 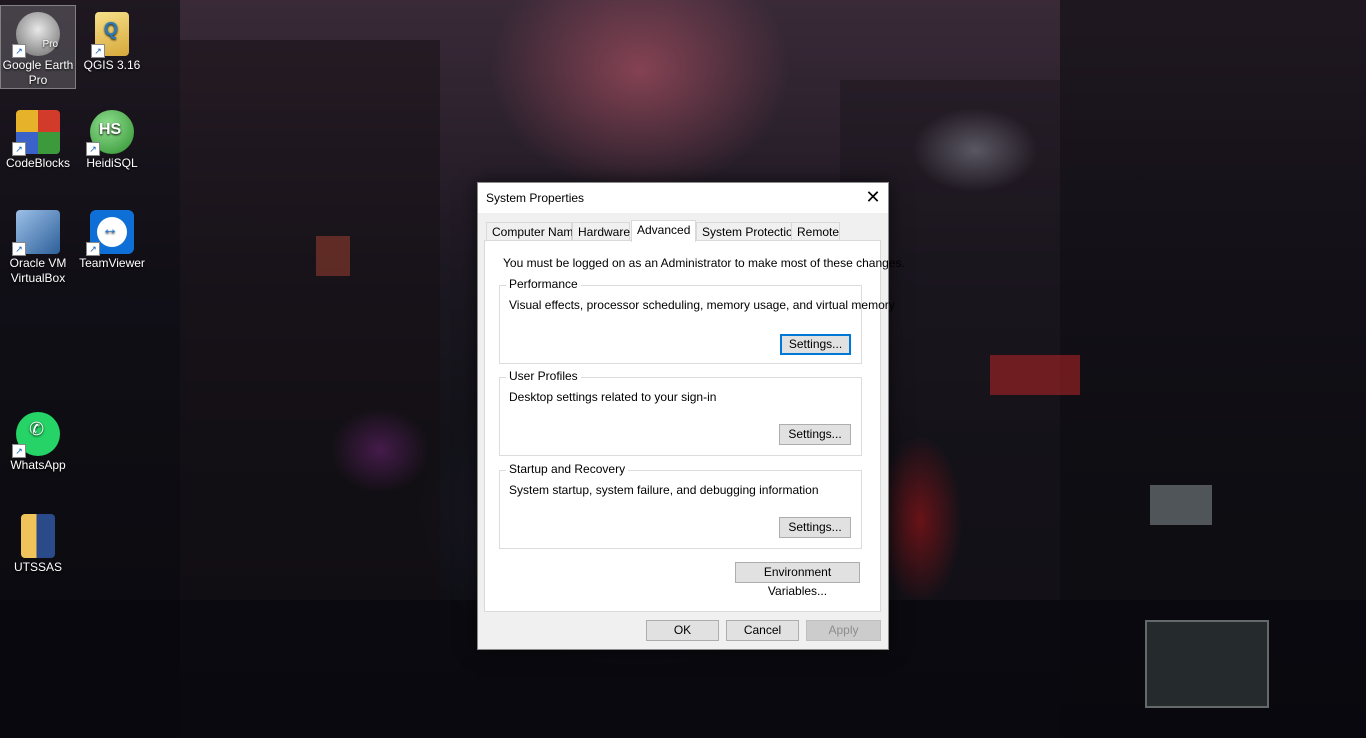 I want to click on desktop-icon-teamviewer: ↔ ↗ TeamViewer, so click(x=112, y=237).